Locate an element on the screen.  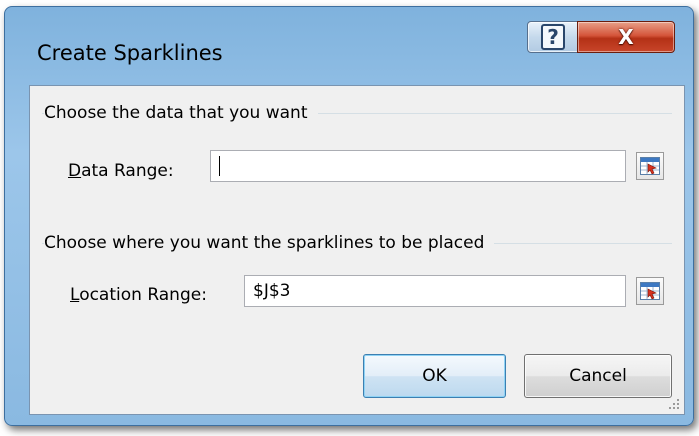
dialog-title: Create Sparklines is located at coordinates (130, 53).